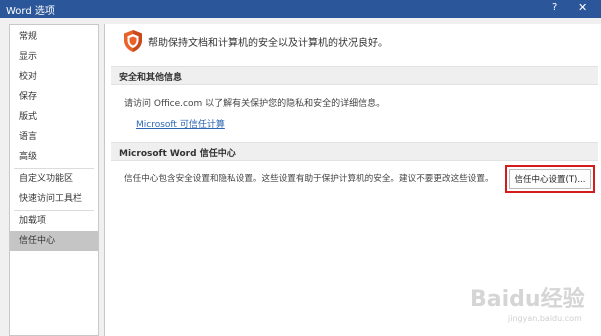 The width and height of the screenshot is (601, 336). I want to click on watermark-brand: Baidu经验, so click(527, 299).